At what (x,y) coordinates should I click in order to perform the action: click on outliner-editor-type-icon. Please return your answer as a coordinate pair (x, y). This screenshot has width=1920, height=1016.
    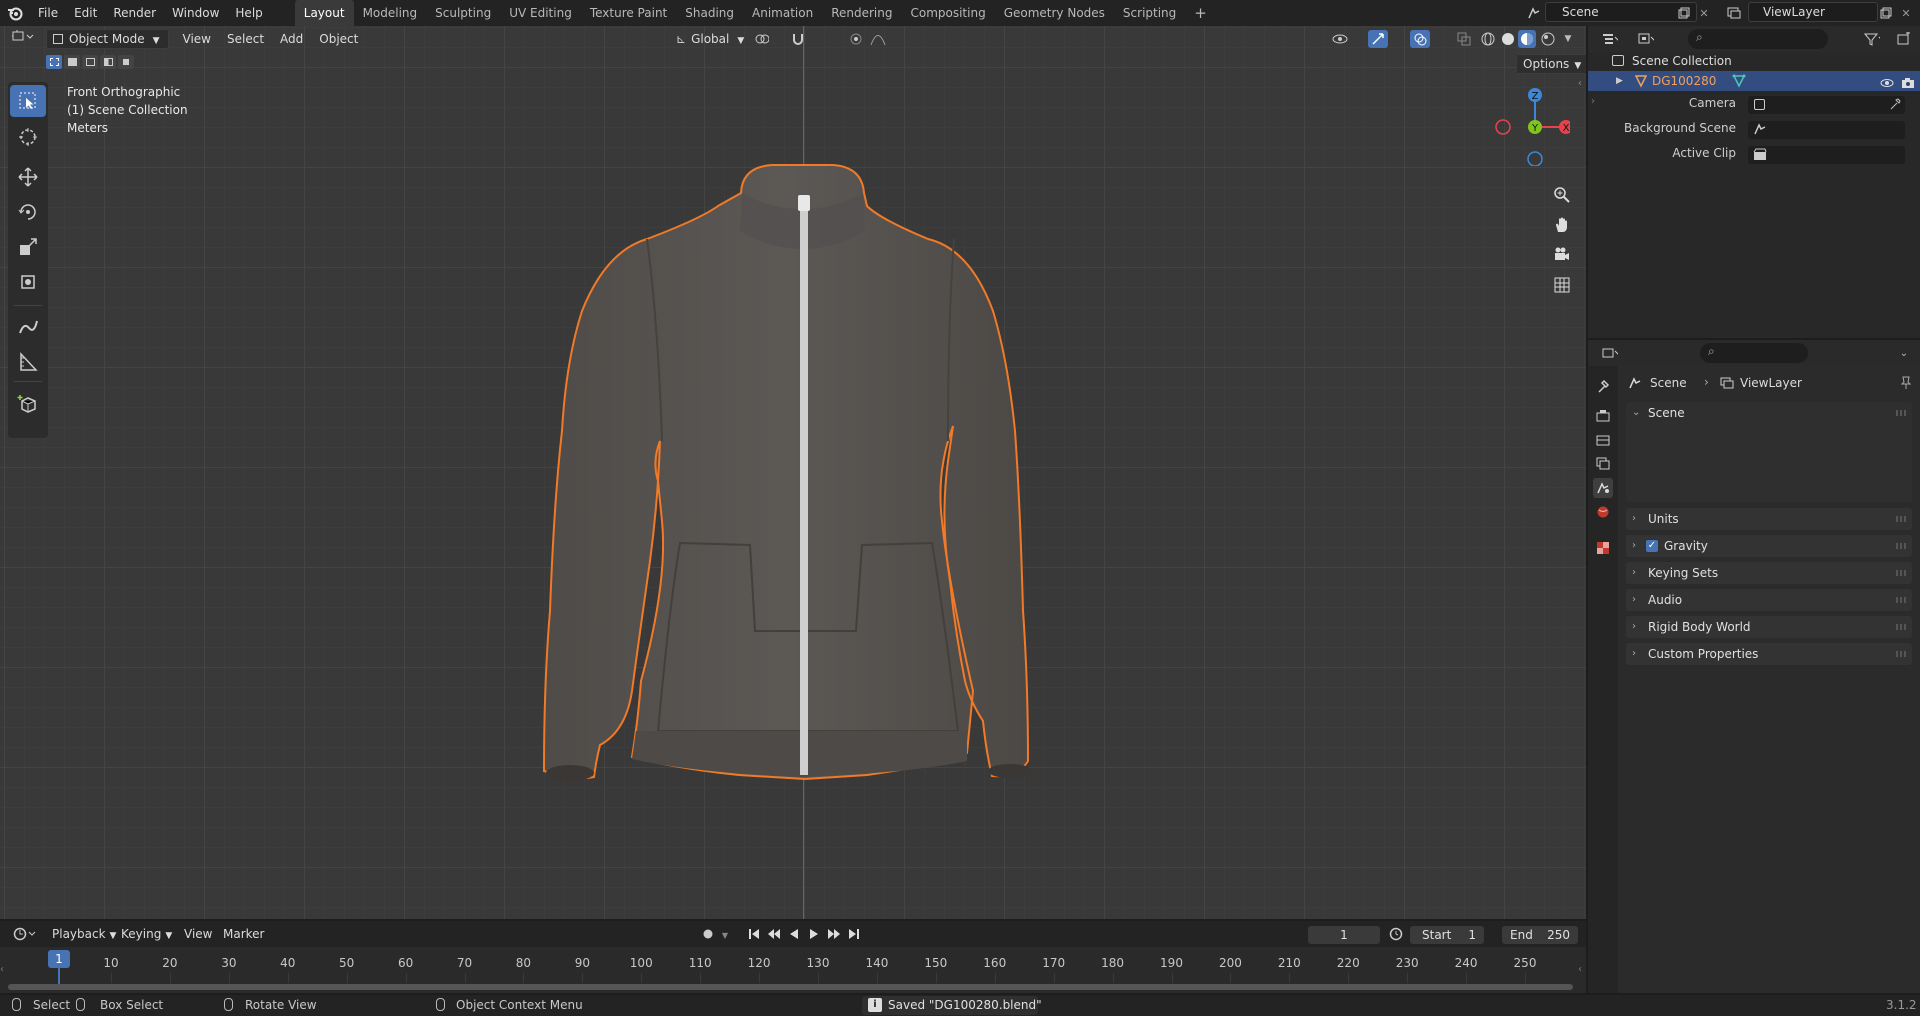
    Looking at the image, I should click on (1610, 39).